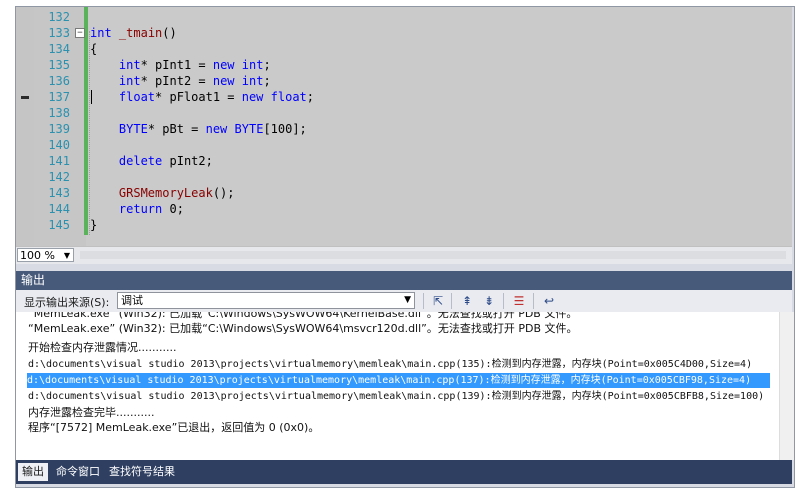  What do you see at coordinates (176, 193) in the screenshot?
I see `code-text: GRSMemoryLeak();` at bounding box center [176, 193].